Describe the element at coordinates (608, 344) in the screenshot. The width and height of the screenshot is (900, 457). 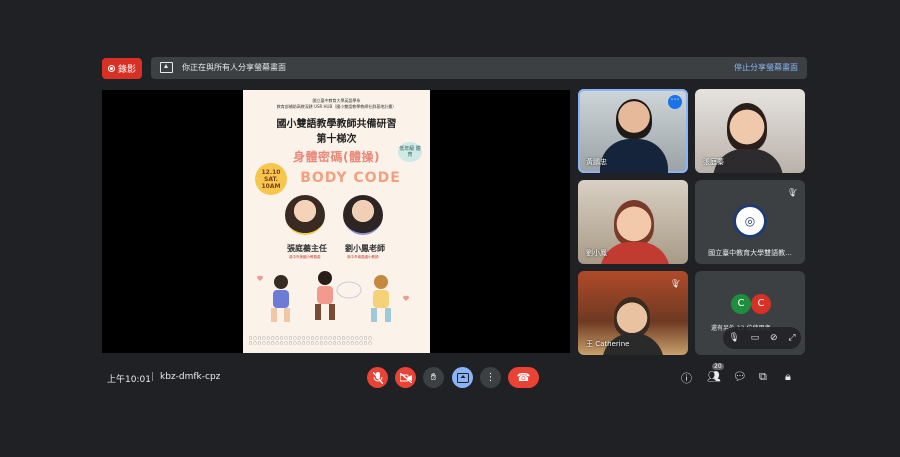
I see `participant-name: 王 Catherine` at that location.